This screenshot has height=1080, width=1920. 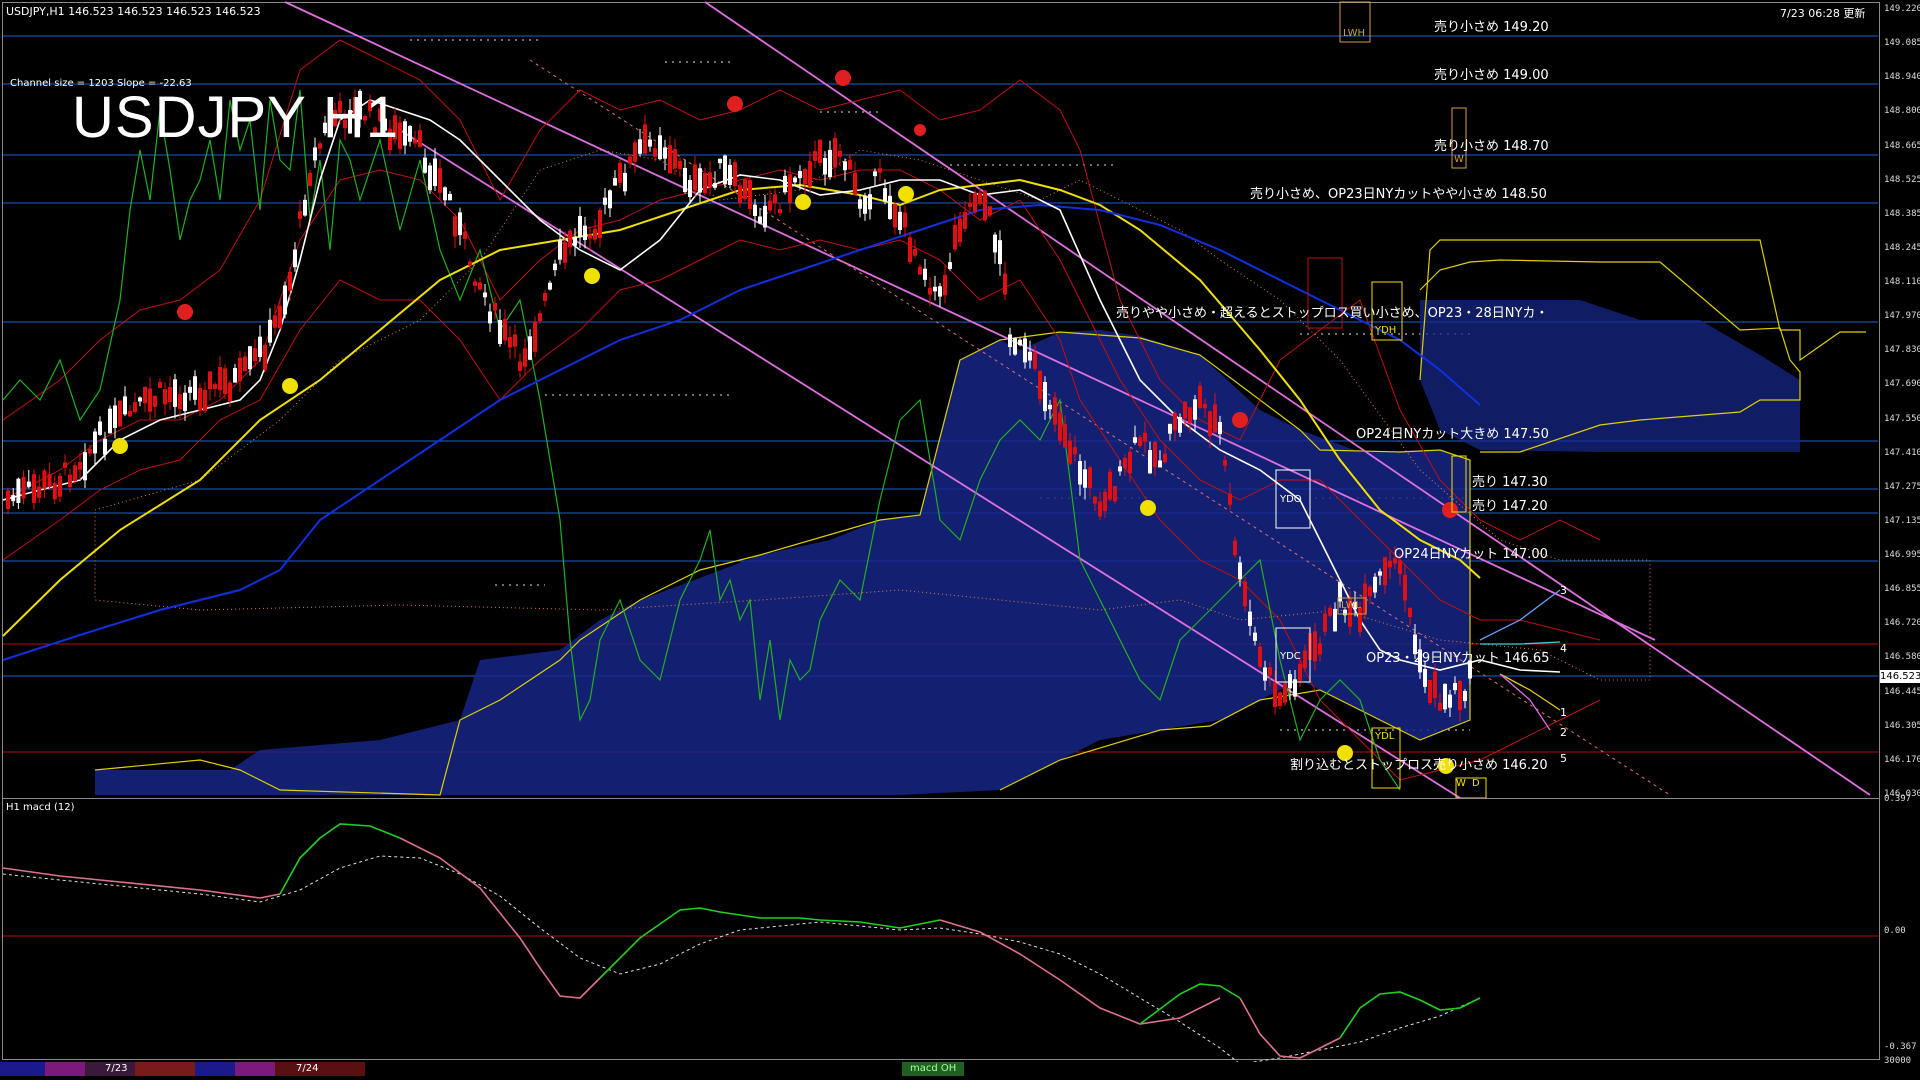 What do you see at coordinates (1491, 146) in the screenshot?
I see `annotation-14870: 売り小さめ 148.70` at bounding box center [1491, 146].